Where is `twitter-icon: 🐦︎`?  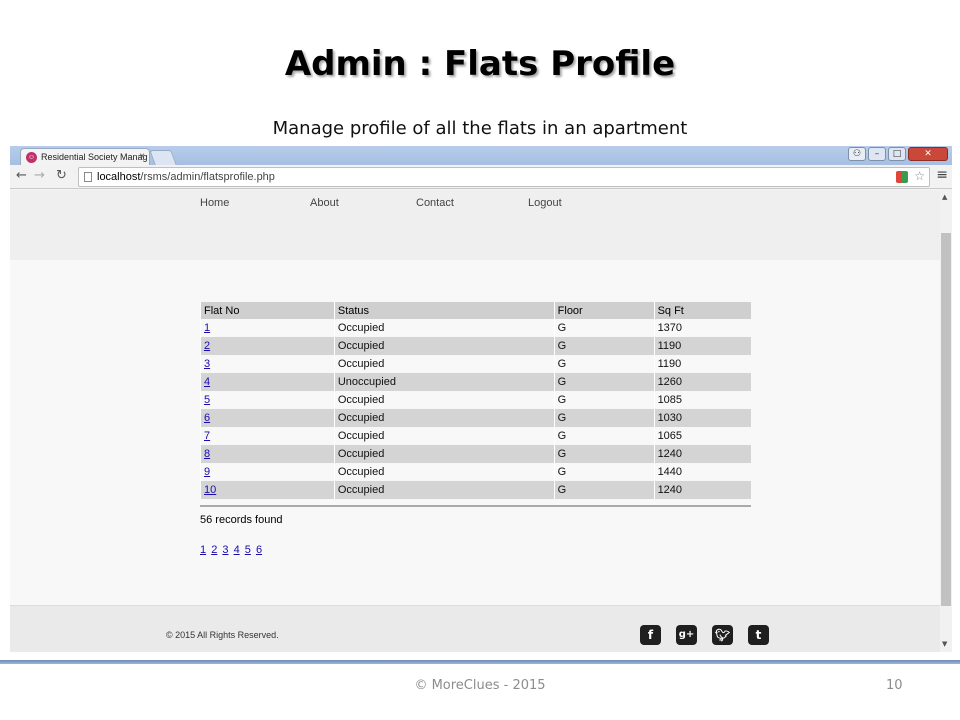
twitter-icon: 🐦︎ is located at coordinates (722, 635).